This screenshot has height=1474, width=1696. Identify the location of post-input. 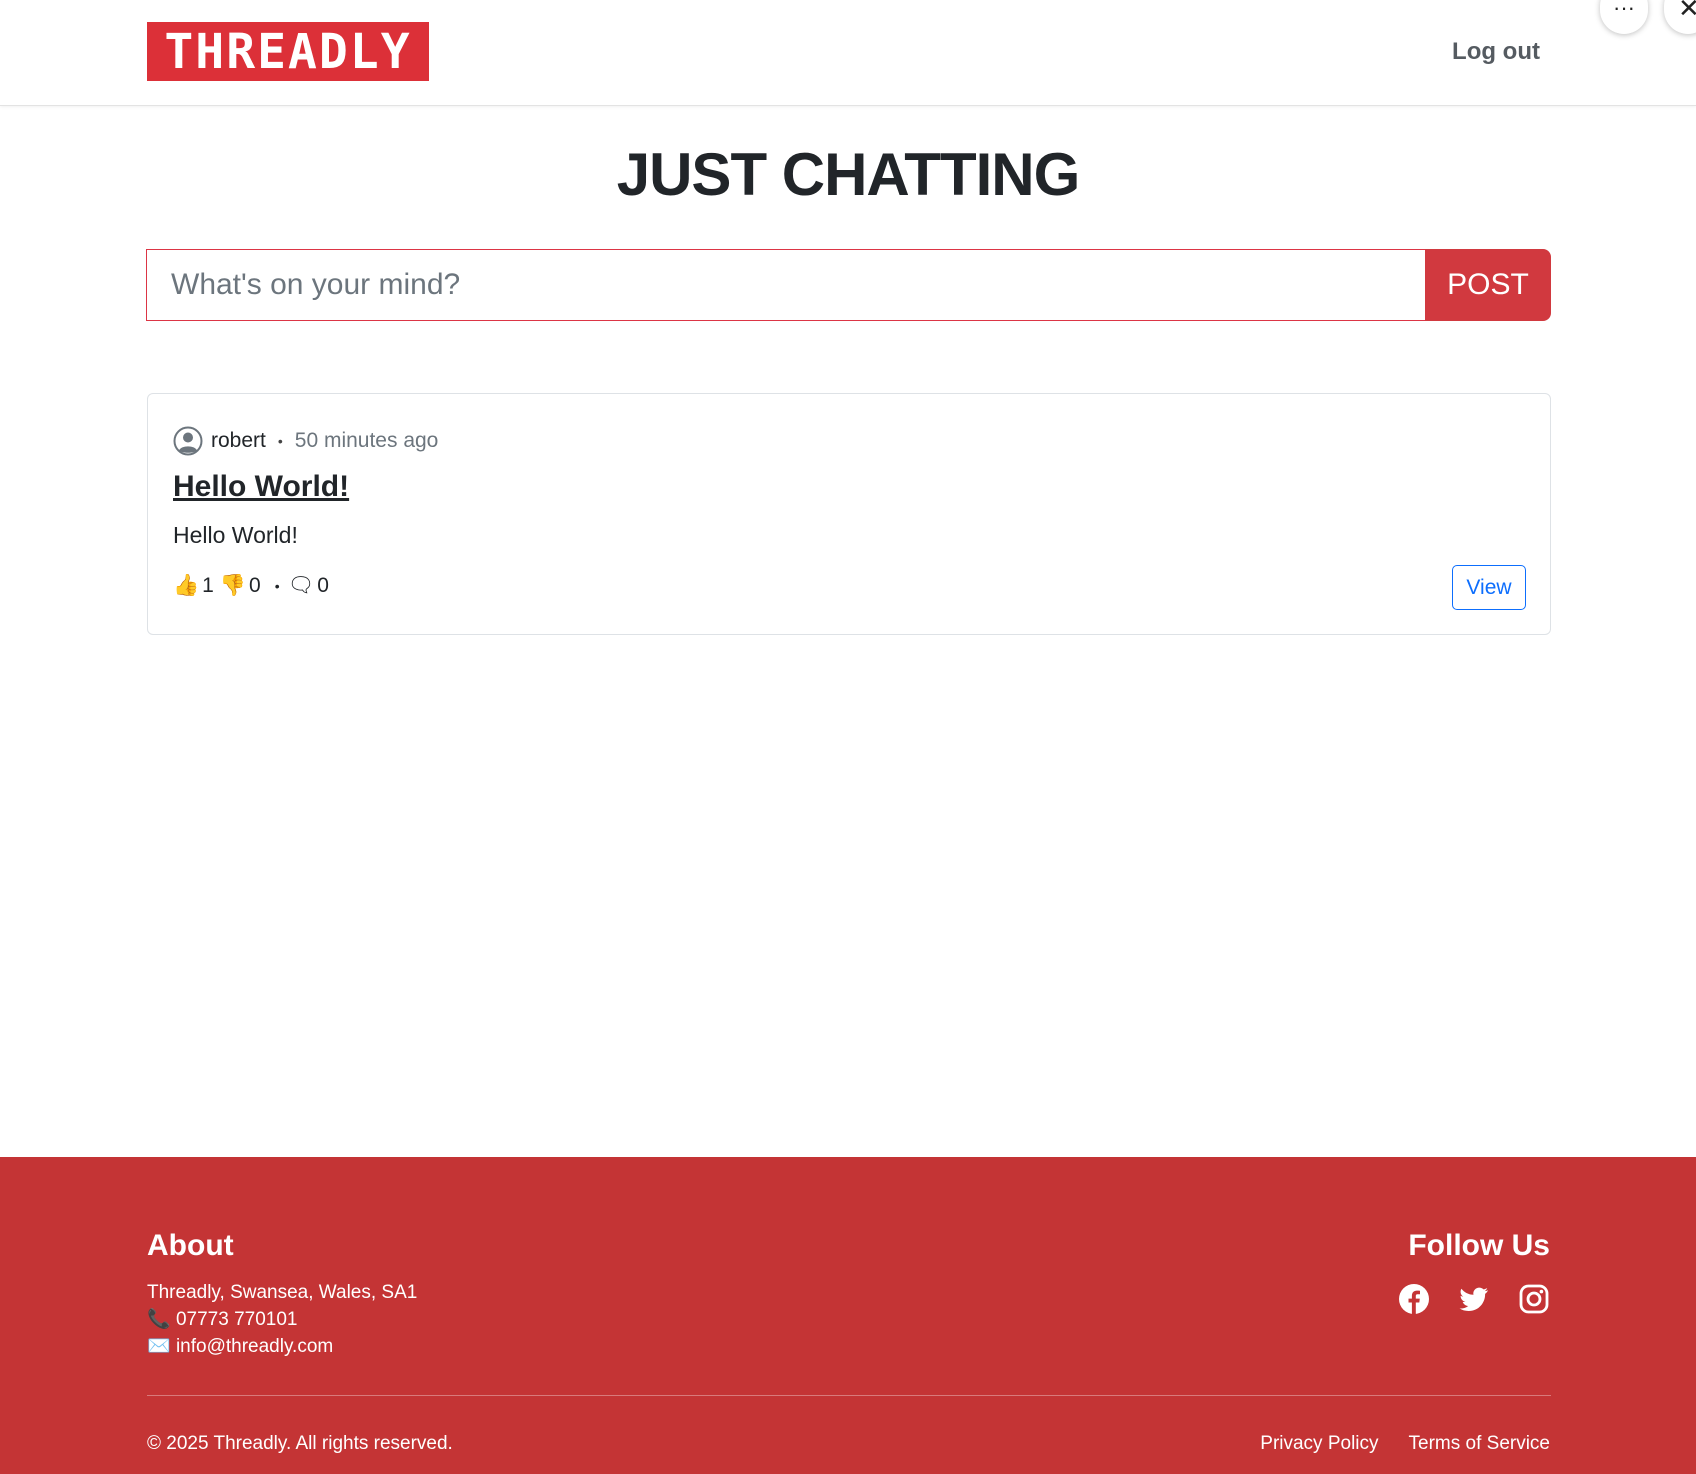
(785, 285).